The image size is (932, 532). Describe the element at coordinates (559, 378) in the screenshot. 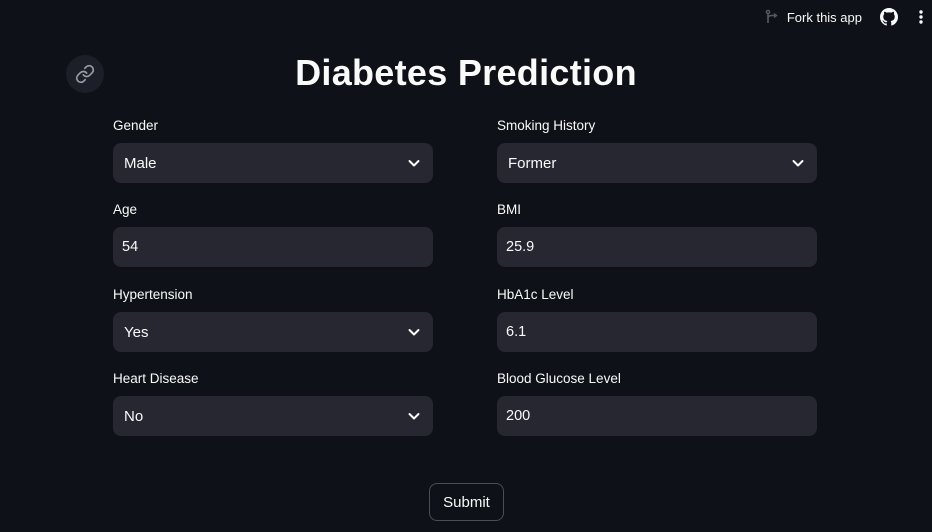

I see `blood-glucose-label: Blood Glucose Level` at that location.